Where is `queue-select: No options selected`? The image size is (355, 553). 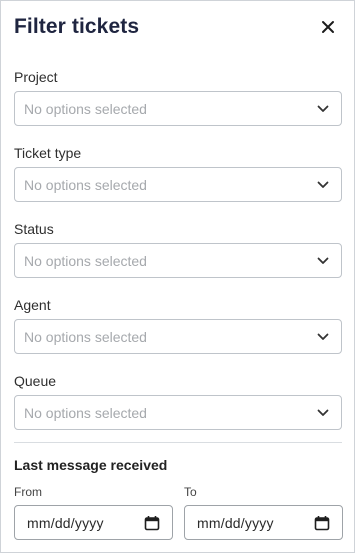 queue-select: No options selected is located at coordinates (178, 412).